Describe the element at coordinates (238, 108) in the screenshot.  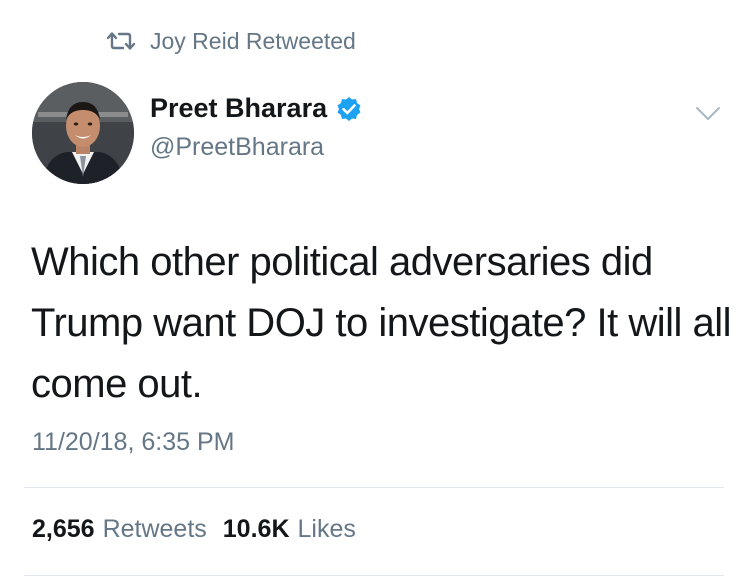
I see `author-name: Preet Bharara` at that location.